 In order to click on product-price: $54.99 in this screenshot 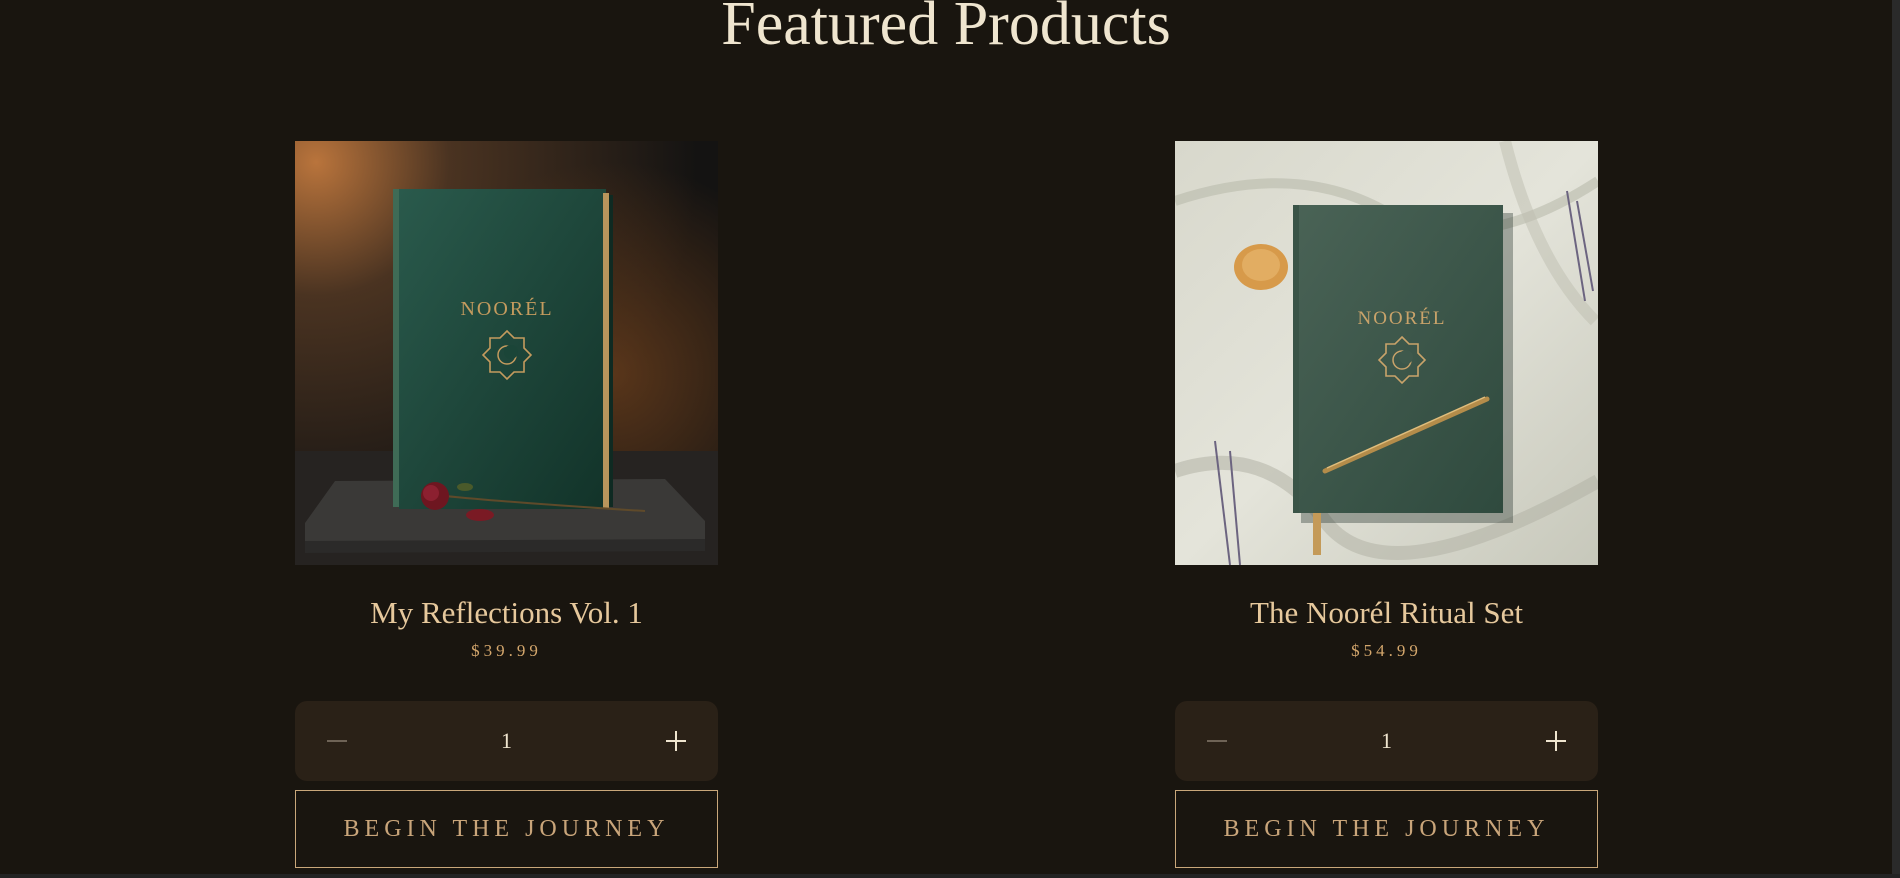, I will do `click(1386, 650)`.